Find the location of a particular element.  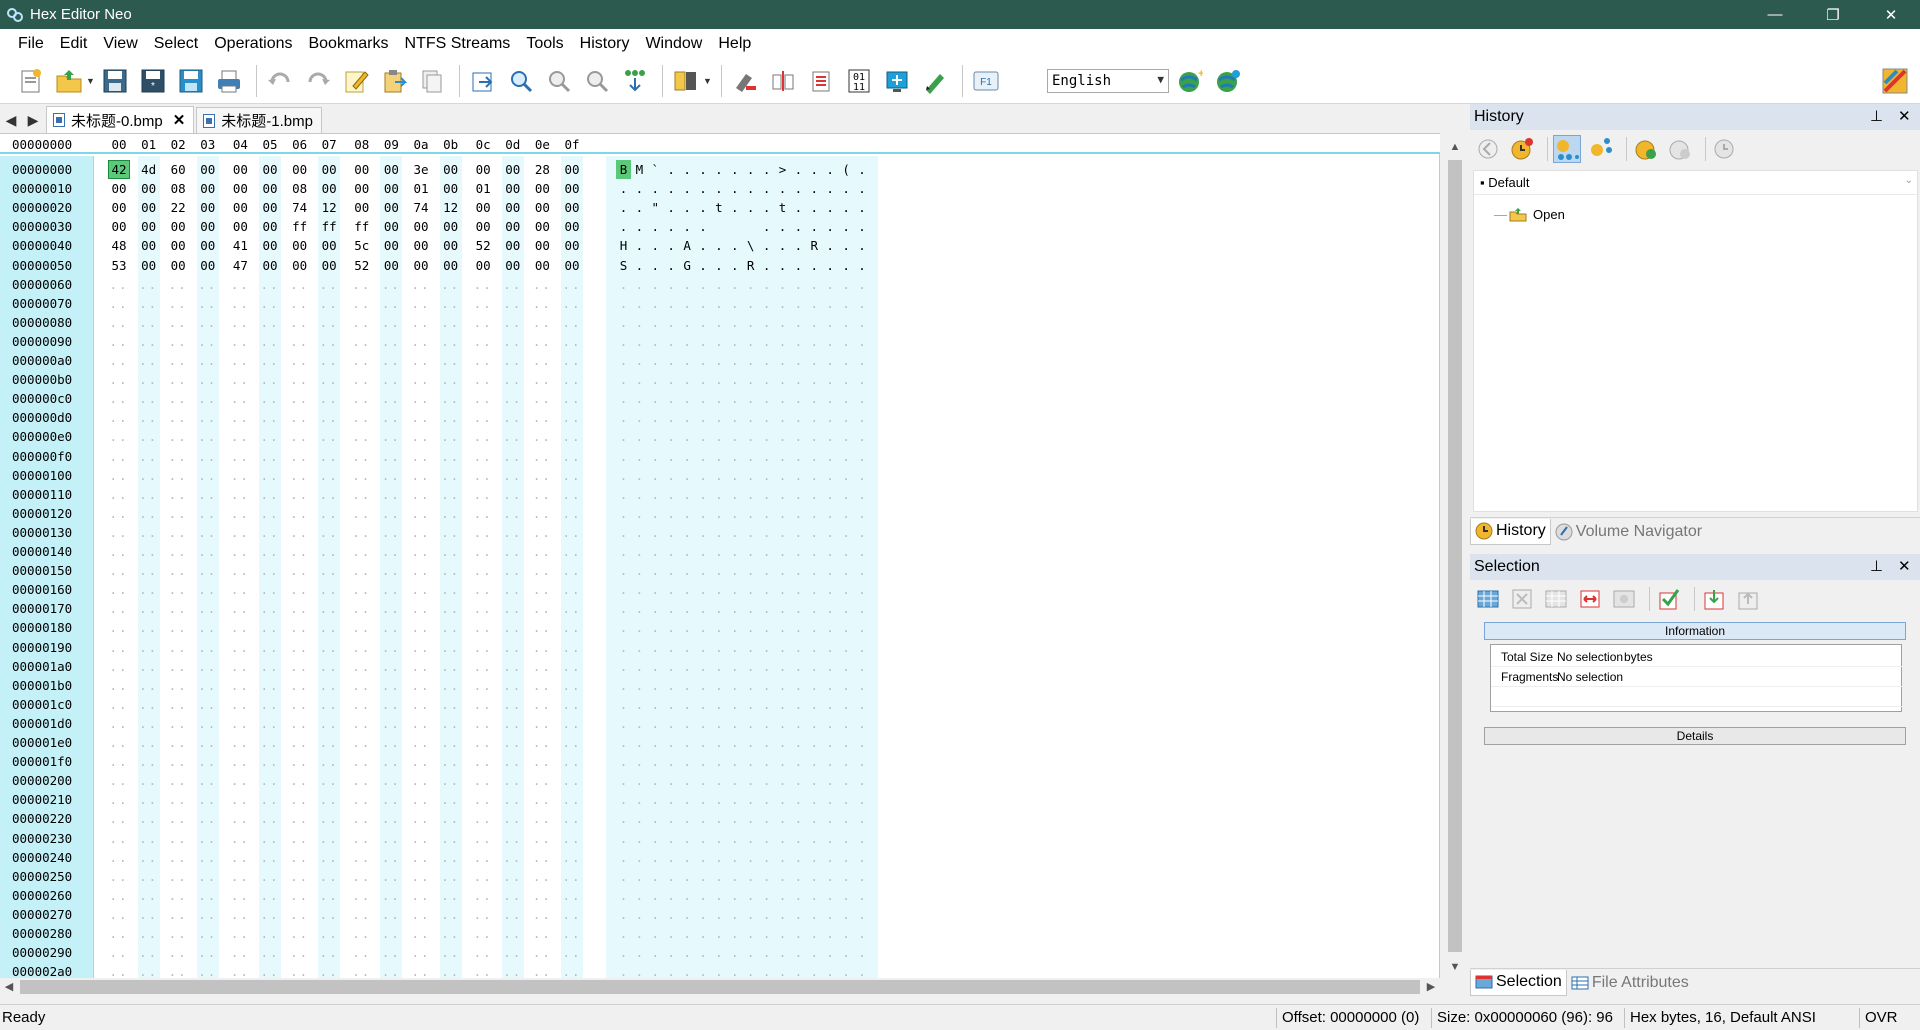

help-f1-icon: F1 is located at coordinates (986, 81).